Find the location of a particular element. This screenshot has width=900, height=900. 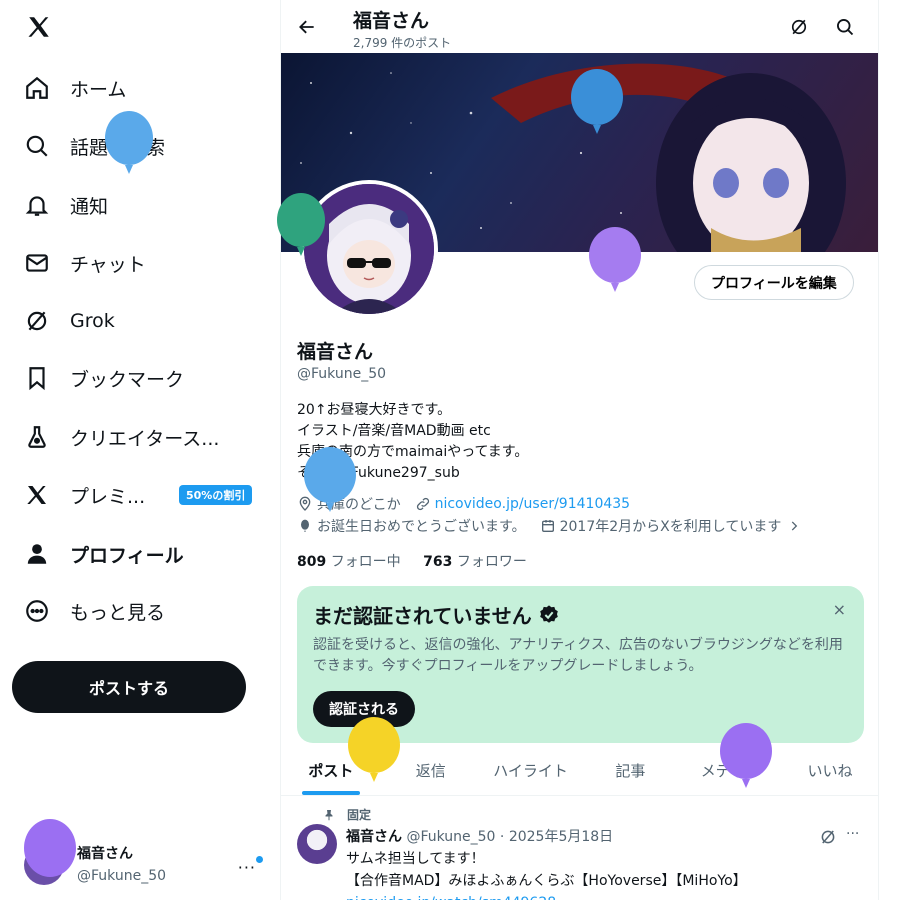

post-button: ポストする is located at coordinates (129, 687).